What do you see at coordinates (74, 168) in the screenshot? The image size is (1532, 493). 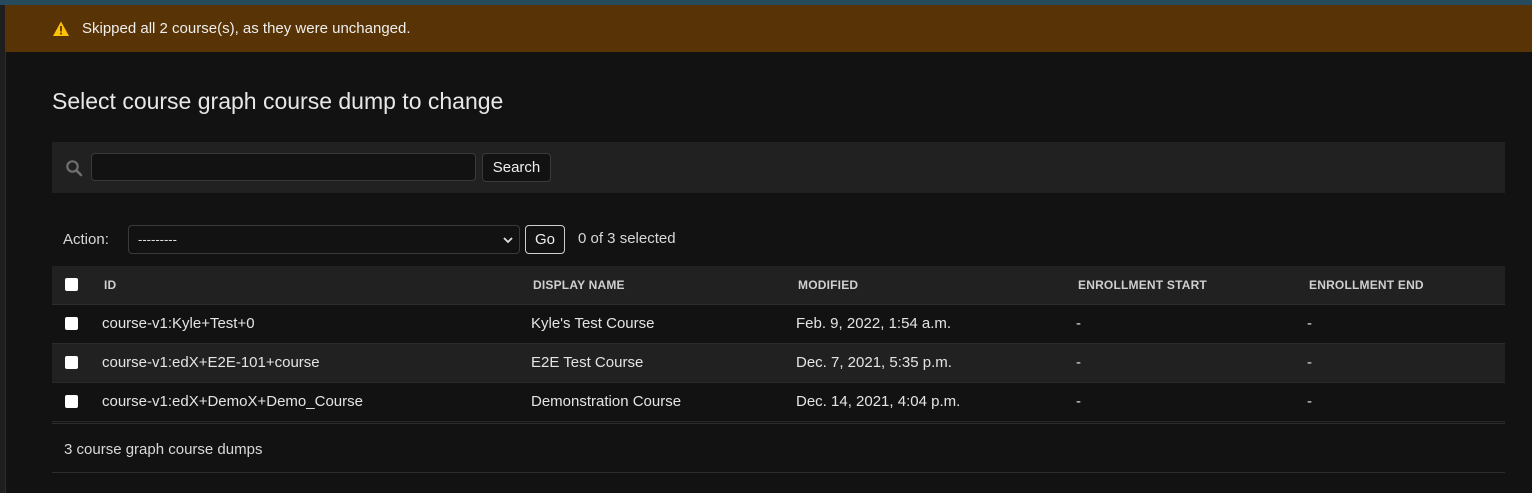 I see `search-icon` at bounding box center [74, 168].